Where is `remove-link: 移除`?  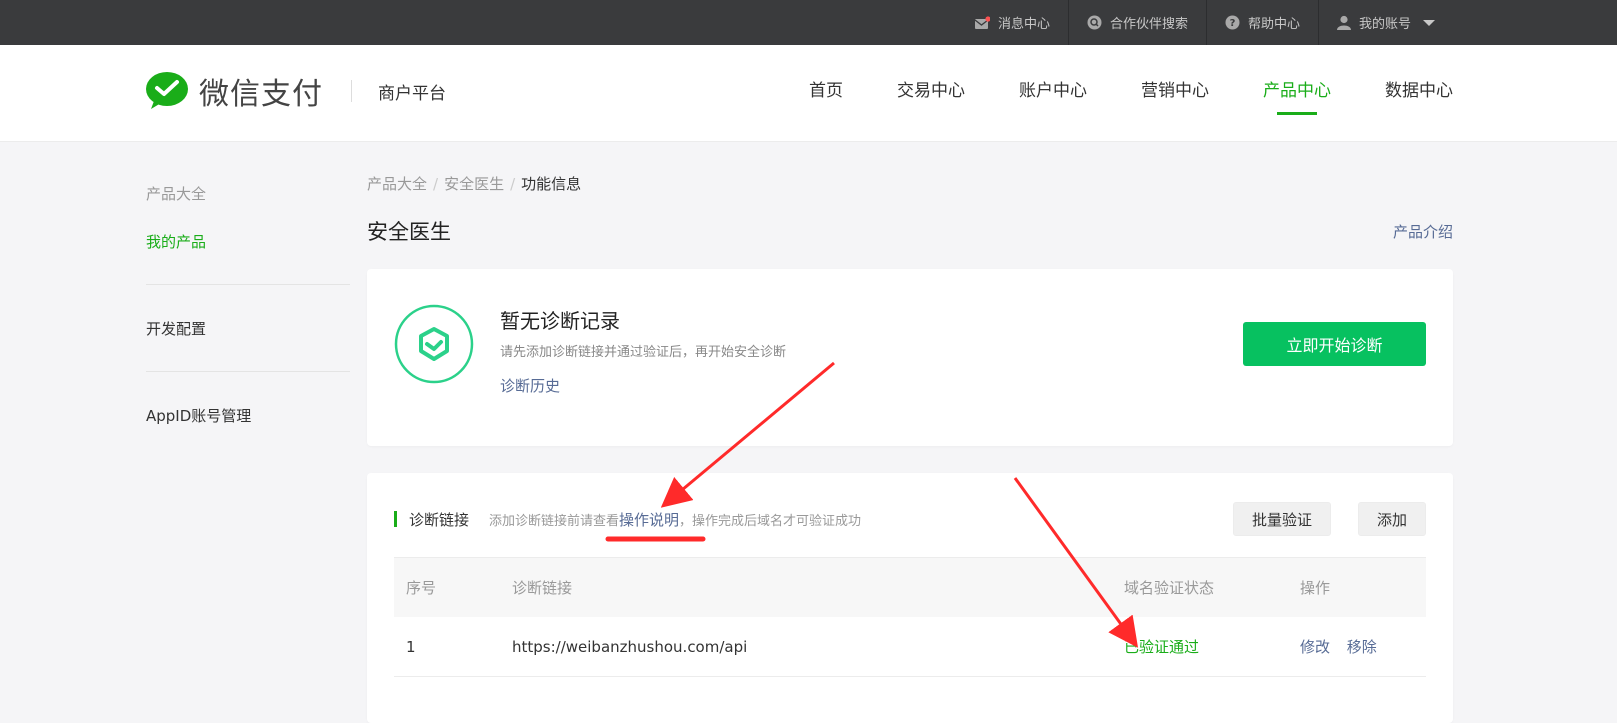 remove-link: 移除 is located at coordinates (1362, 647).